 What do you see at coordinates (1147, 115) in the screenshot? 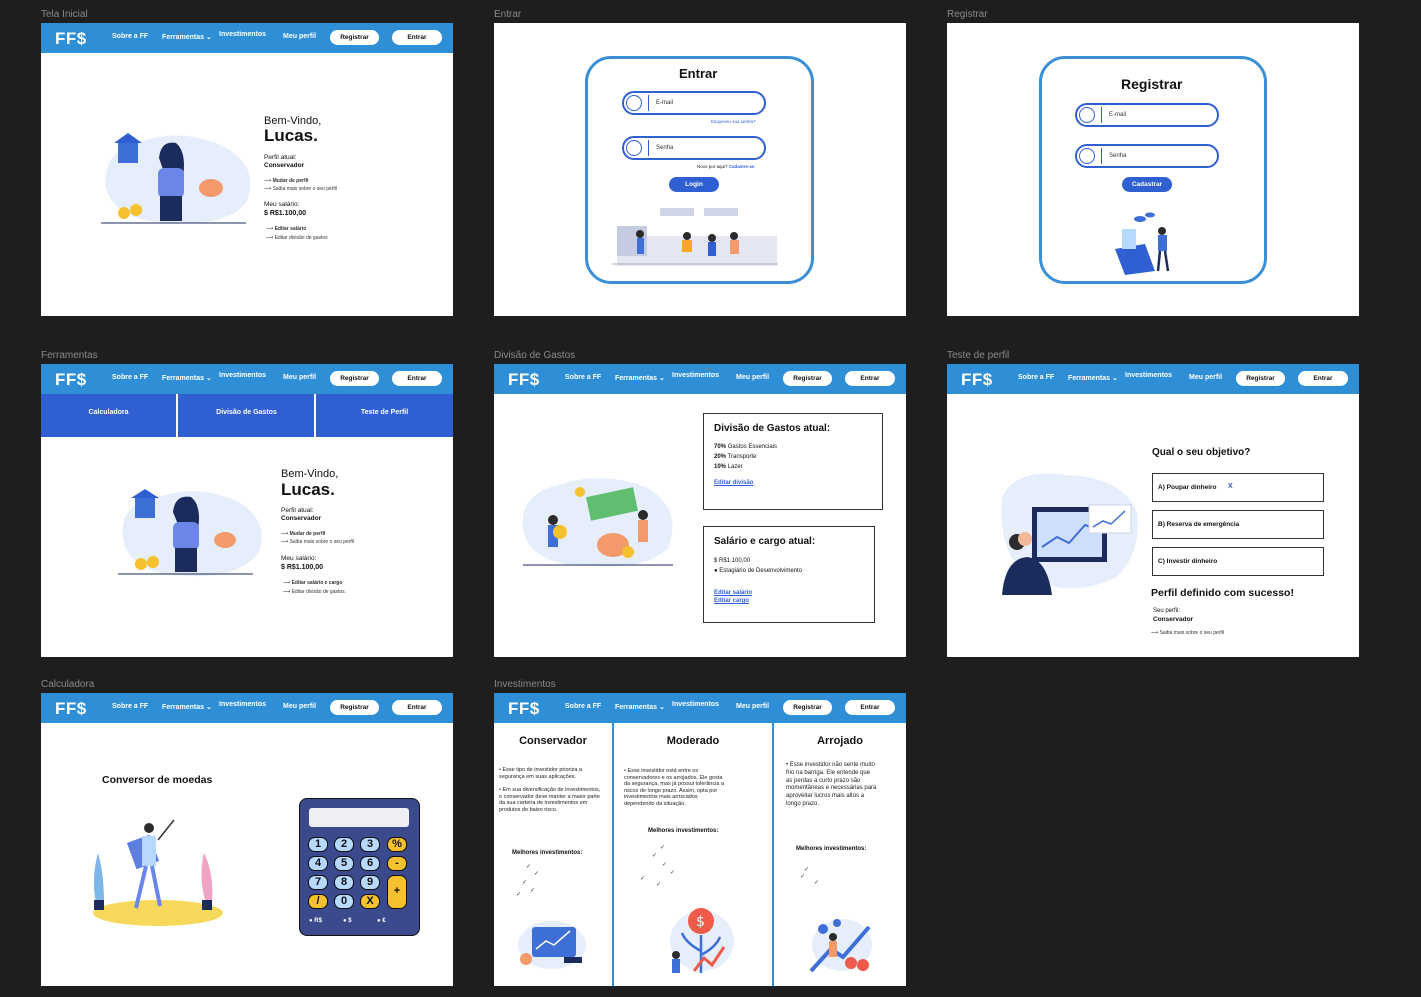
I see `register-email-field: E-mail` at bounding box center [1147, 115].